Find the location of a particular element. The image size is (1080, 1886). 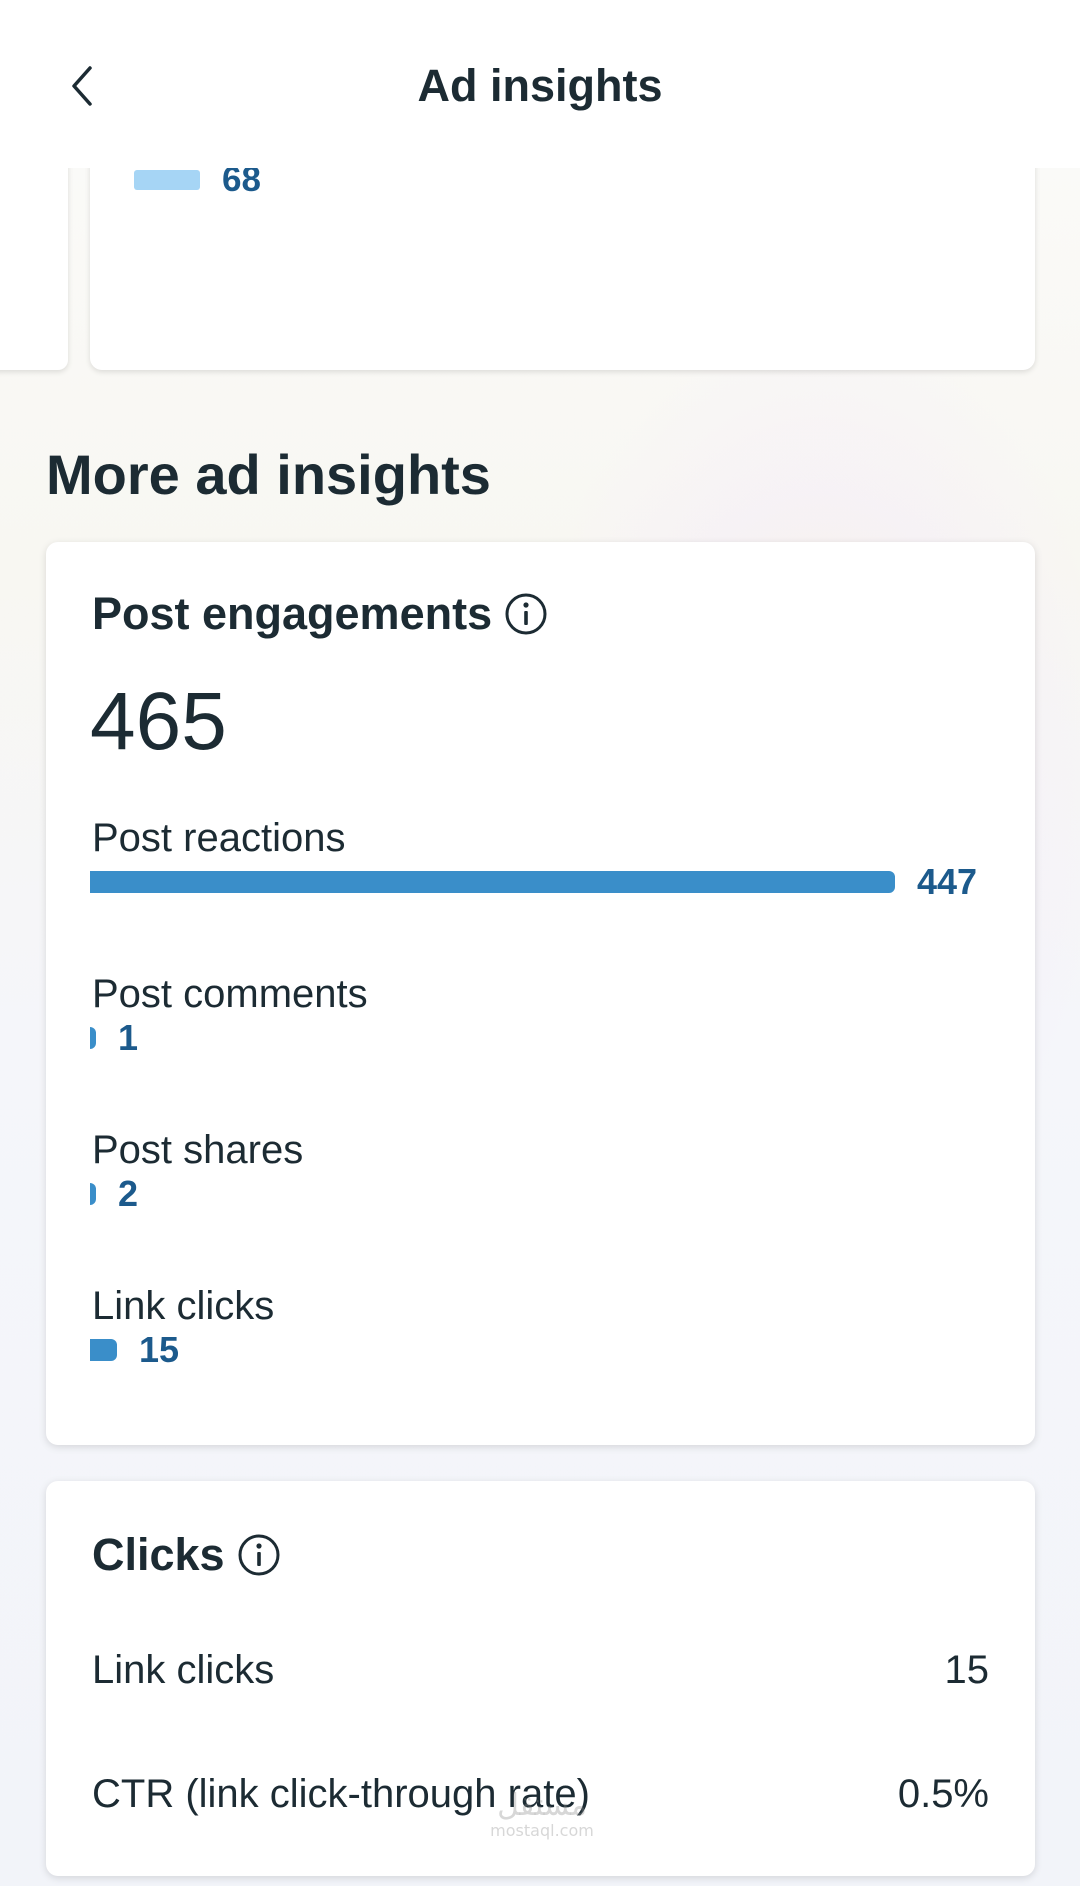

metric-value-post-comments: 1 is located at coordinates (128, 1037).